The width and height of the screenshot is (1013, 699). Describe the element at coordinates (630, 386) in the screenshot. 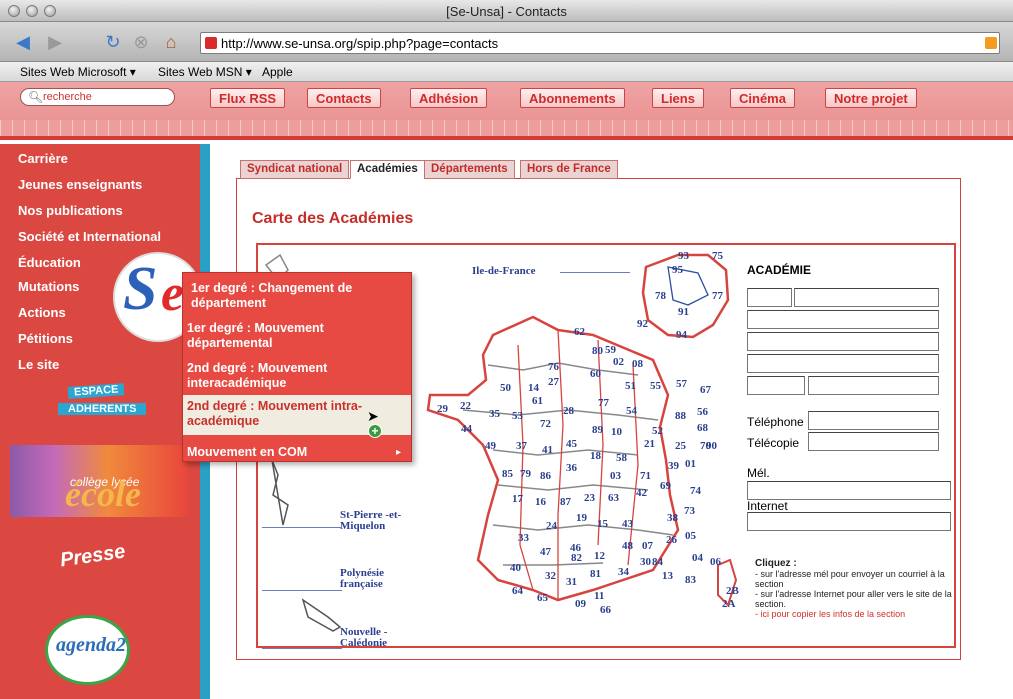

I see `department-number: 51` at that location.